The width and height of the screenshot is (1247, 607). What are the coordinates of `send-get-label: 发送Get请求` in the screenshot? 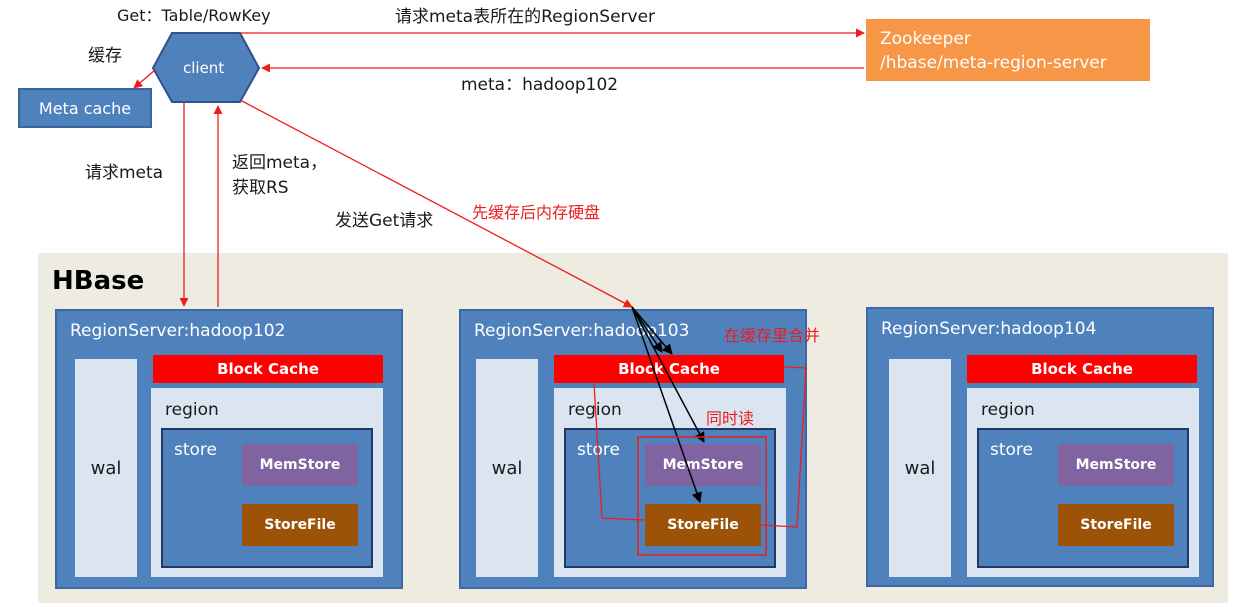 It's located at (384, 221).